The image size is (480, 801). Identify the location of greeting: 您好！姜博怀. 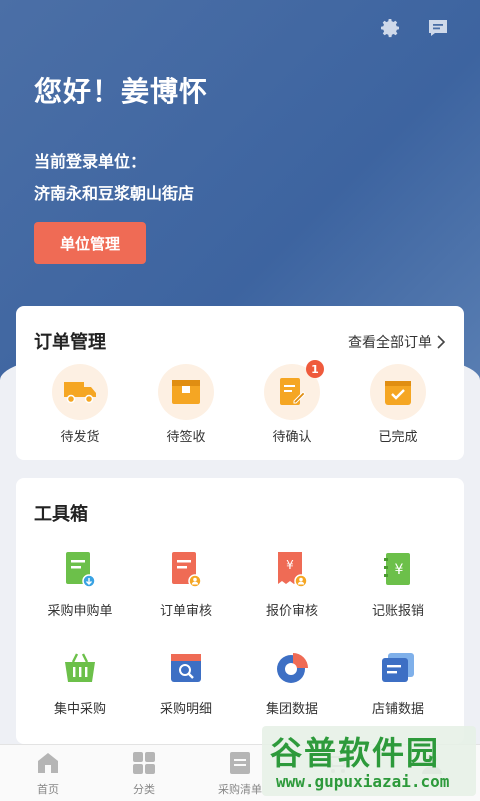
(121, 91).